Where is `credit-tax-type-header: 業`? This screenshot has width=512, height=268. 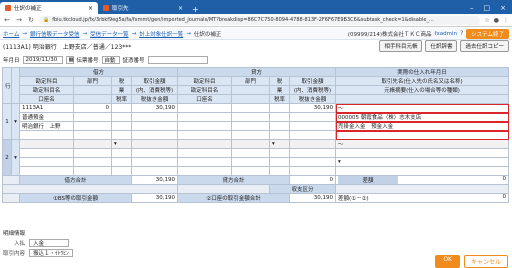
credit-tax-type-header: 業 is located at coordinates (280, 90).